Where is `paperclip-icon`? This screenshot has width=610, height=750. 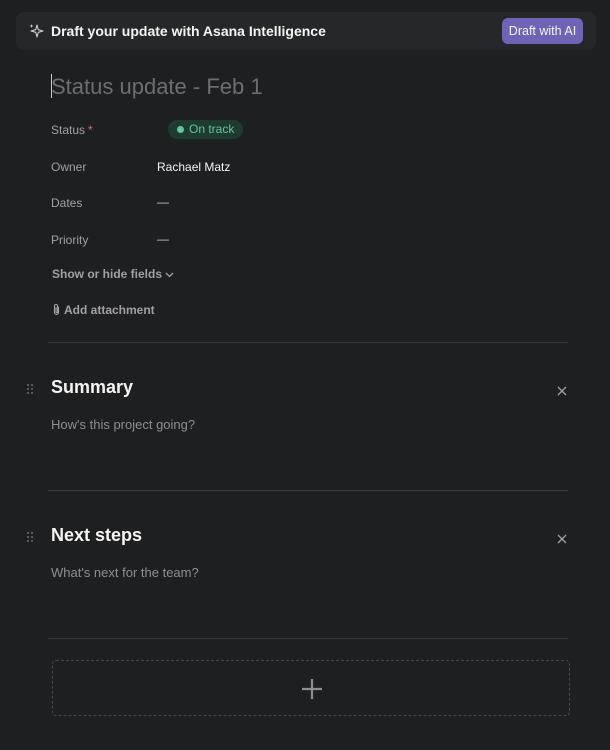 paperclip-icon is located at coordinates (56, 310).